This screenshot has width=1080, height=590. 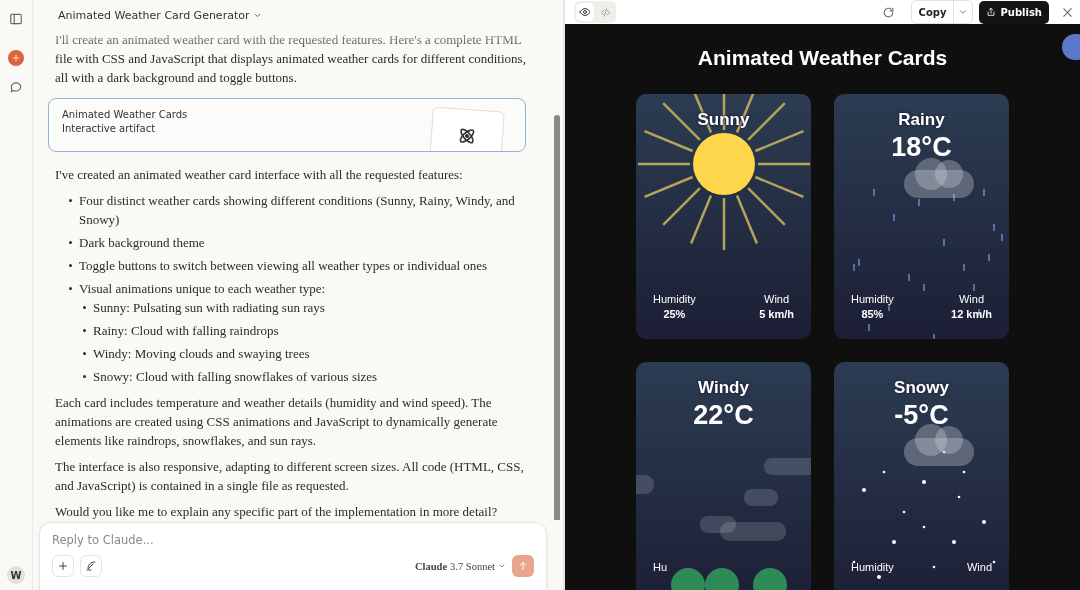 I want to click on eye-icon, so click(x=585, y=12).